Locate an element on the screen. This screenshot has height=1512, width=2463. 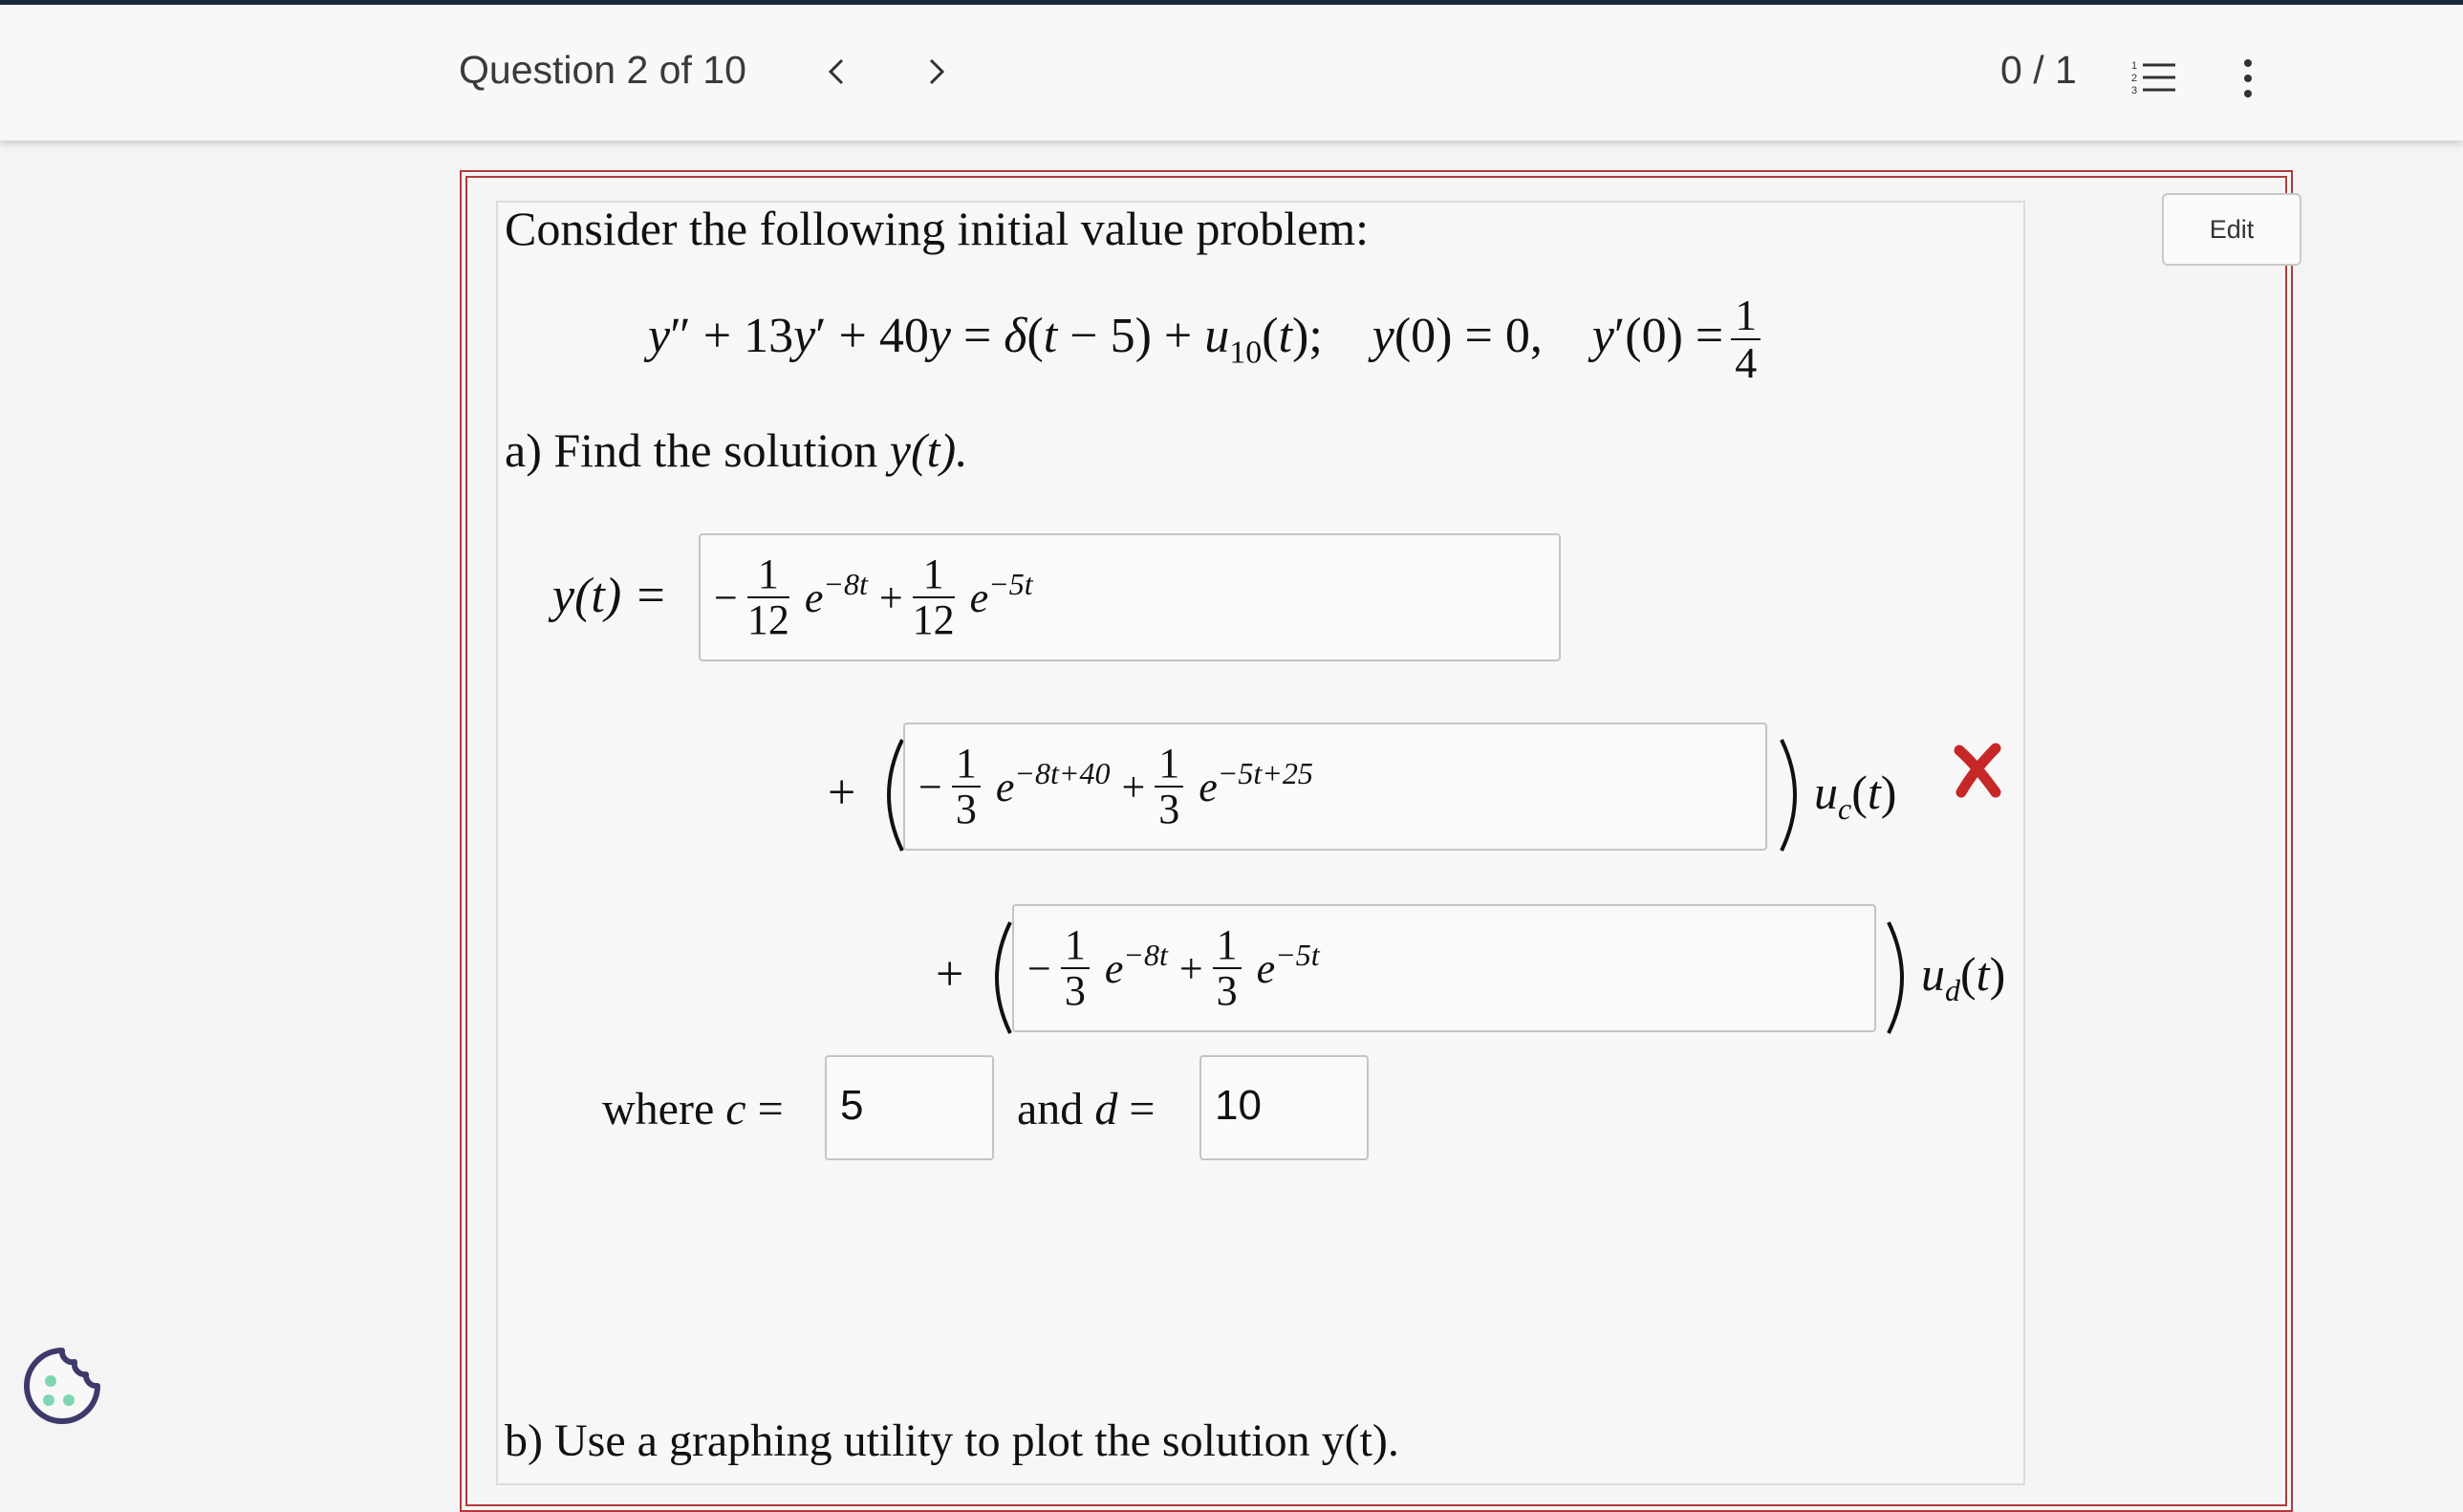
more-vertical-icon is located at coordinates (2247, 78).